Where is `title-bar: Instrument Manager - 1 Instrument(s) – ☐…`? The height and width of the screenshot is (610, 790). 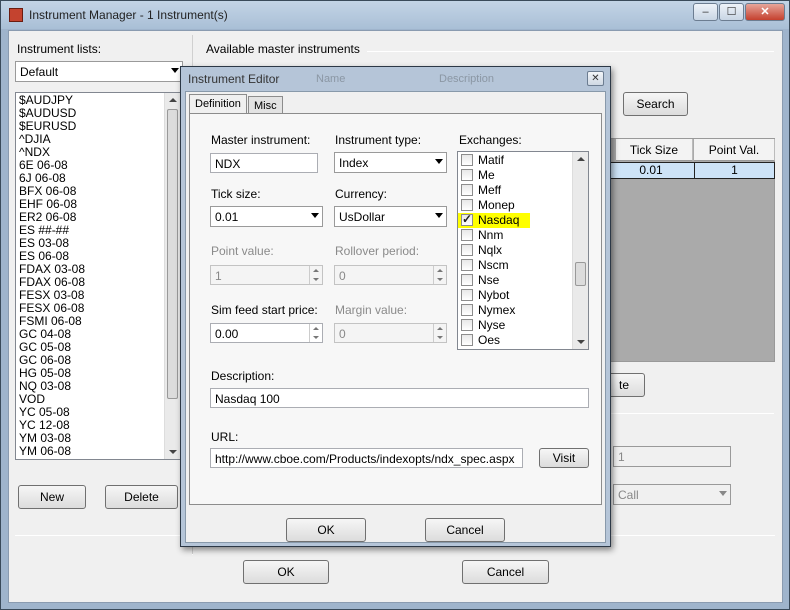 title-bar: Instrument Manager - 1 Instrument(s) – ☐… is located at coordinates (395, 15).